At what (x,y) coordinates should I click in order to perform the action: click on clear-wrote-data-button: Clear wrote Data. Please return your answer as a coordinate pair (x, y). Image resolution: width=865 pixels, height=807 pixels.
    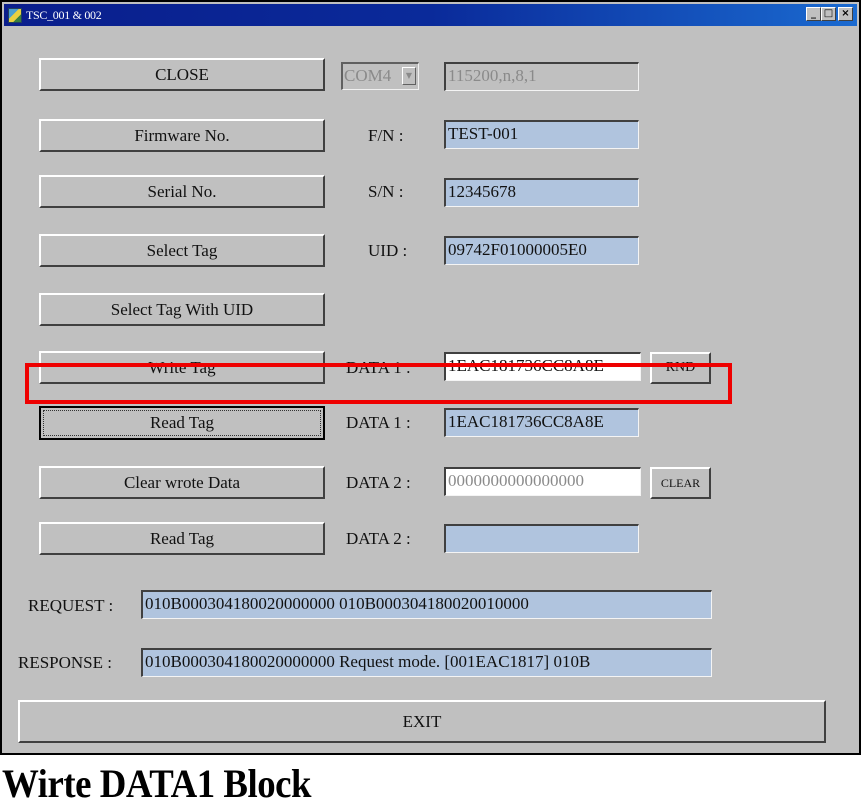
    Looking at the image, I should click on (182, 482).